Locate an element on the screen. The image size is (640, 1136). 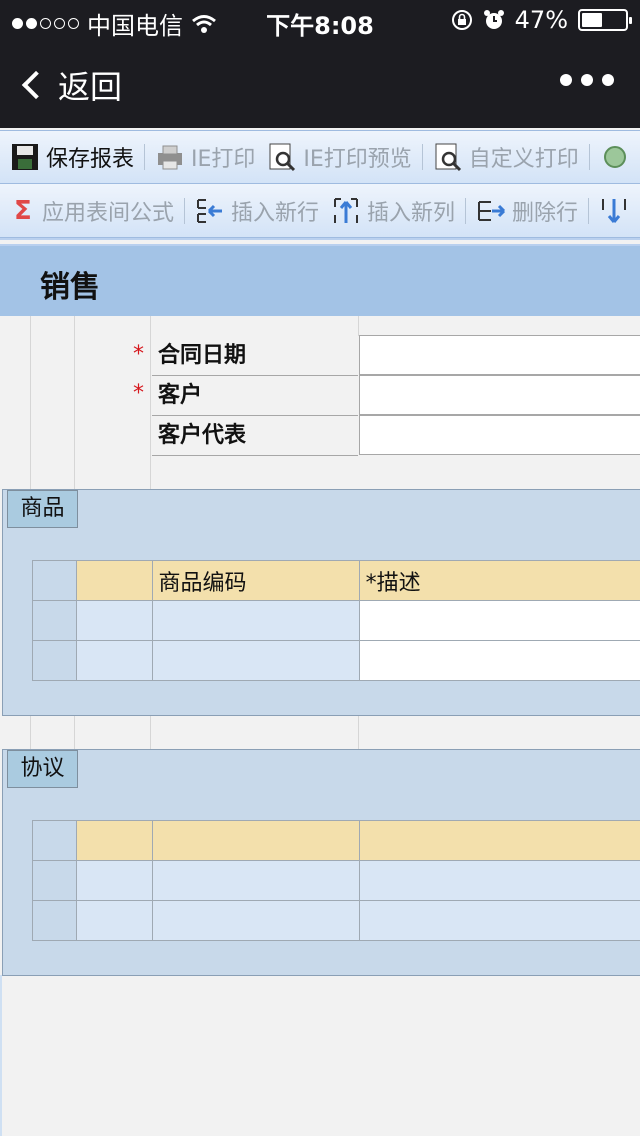
customer-label: 客户 is located at coordinates (255, 396).